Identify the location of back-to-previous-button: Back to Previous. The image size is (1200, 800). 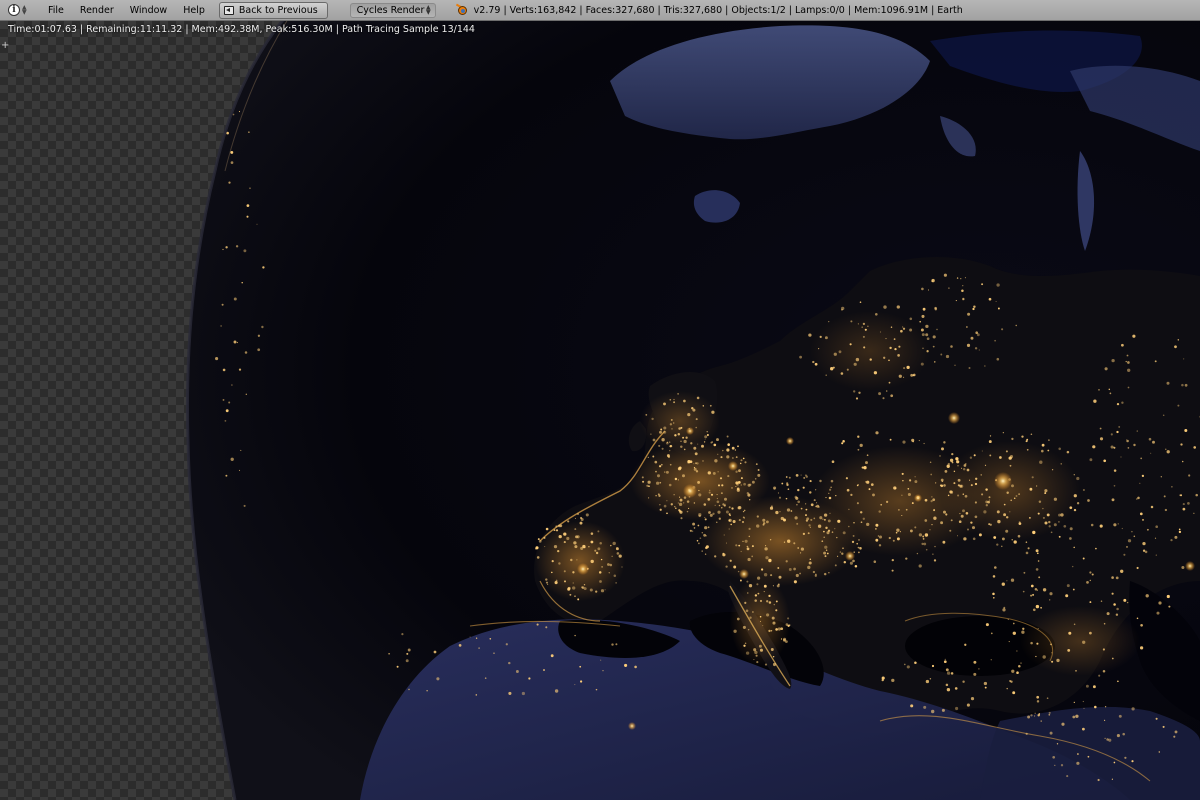
(273, 10).